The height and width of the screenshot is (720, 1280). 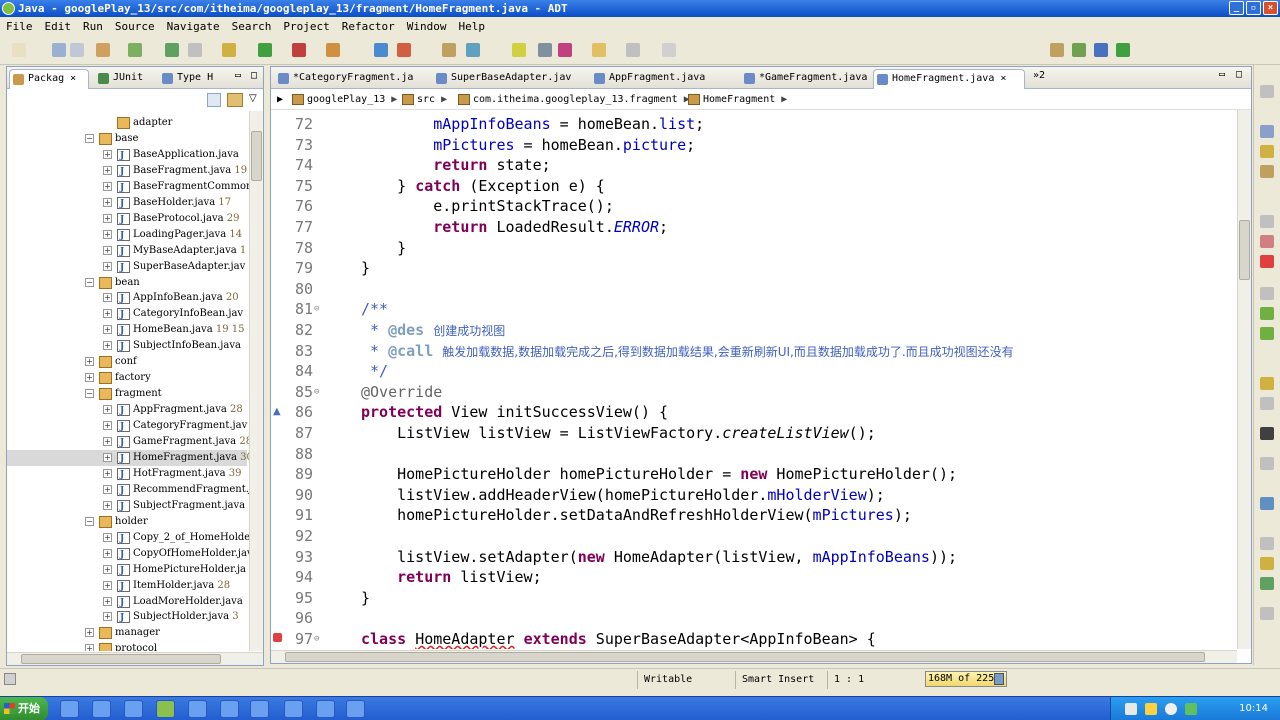 I want to click on tree-item: + AppFragment.java 28, so click(x=127, y=410).